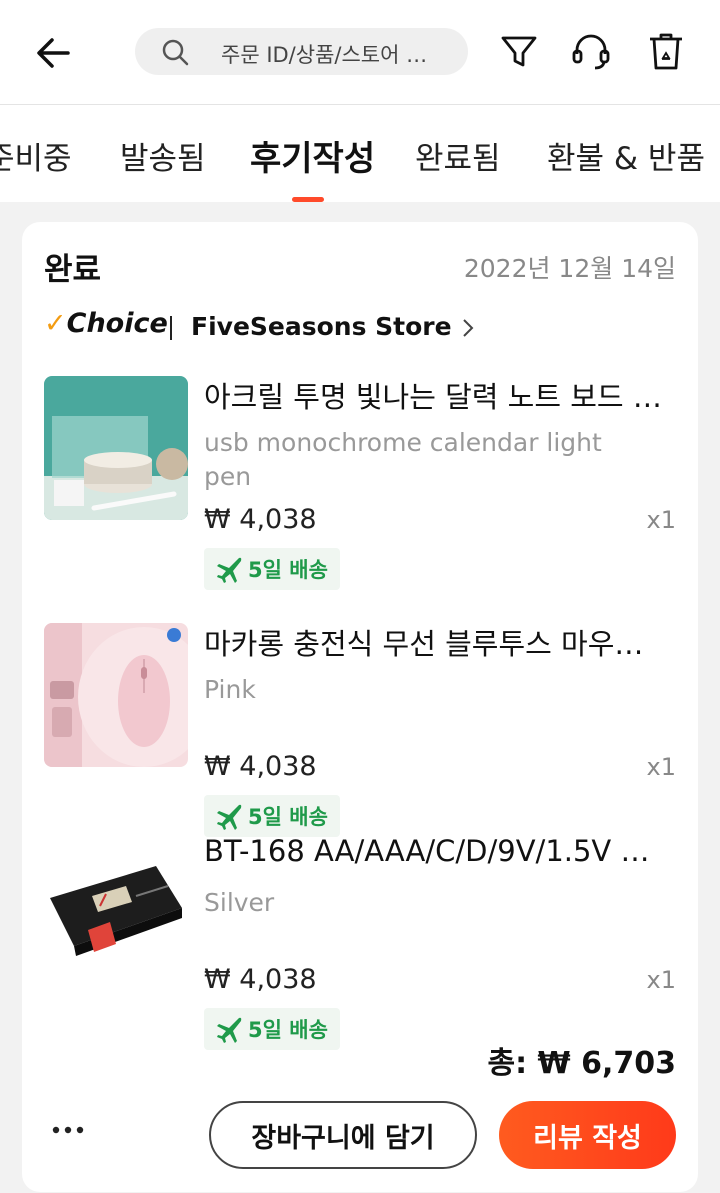 The width and height of the screenshot is (720, 1193). Describe the element at coordinates (403, 459) in the screenshot. I see `item-variant: usb monochrome calendar light pen` at that location.